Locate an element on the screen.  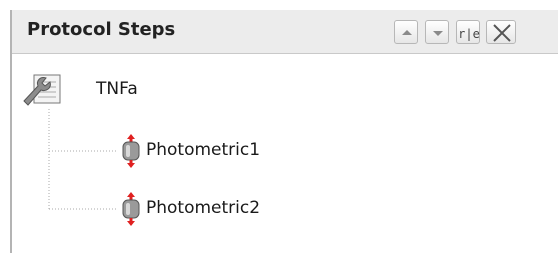
tree-item-label: Photometric1 is located at coordinates (203, 150).